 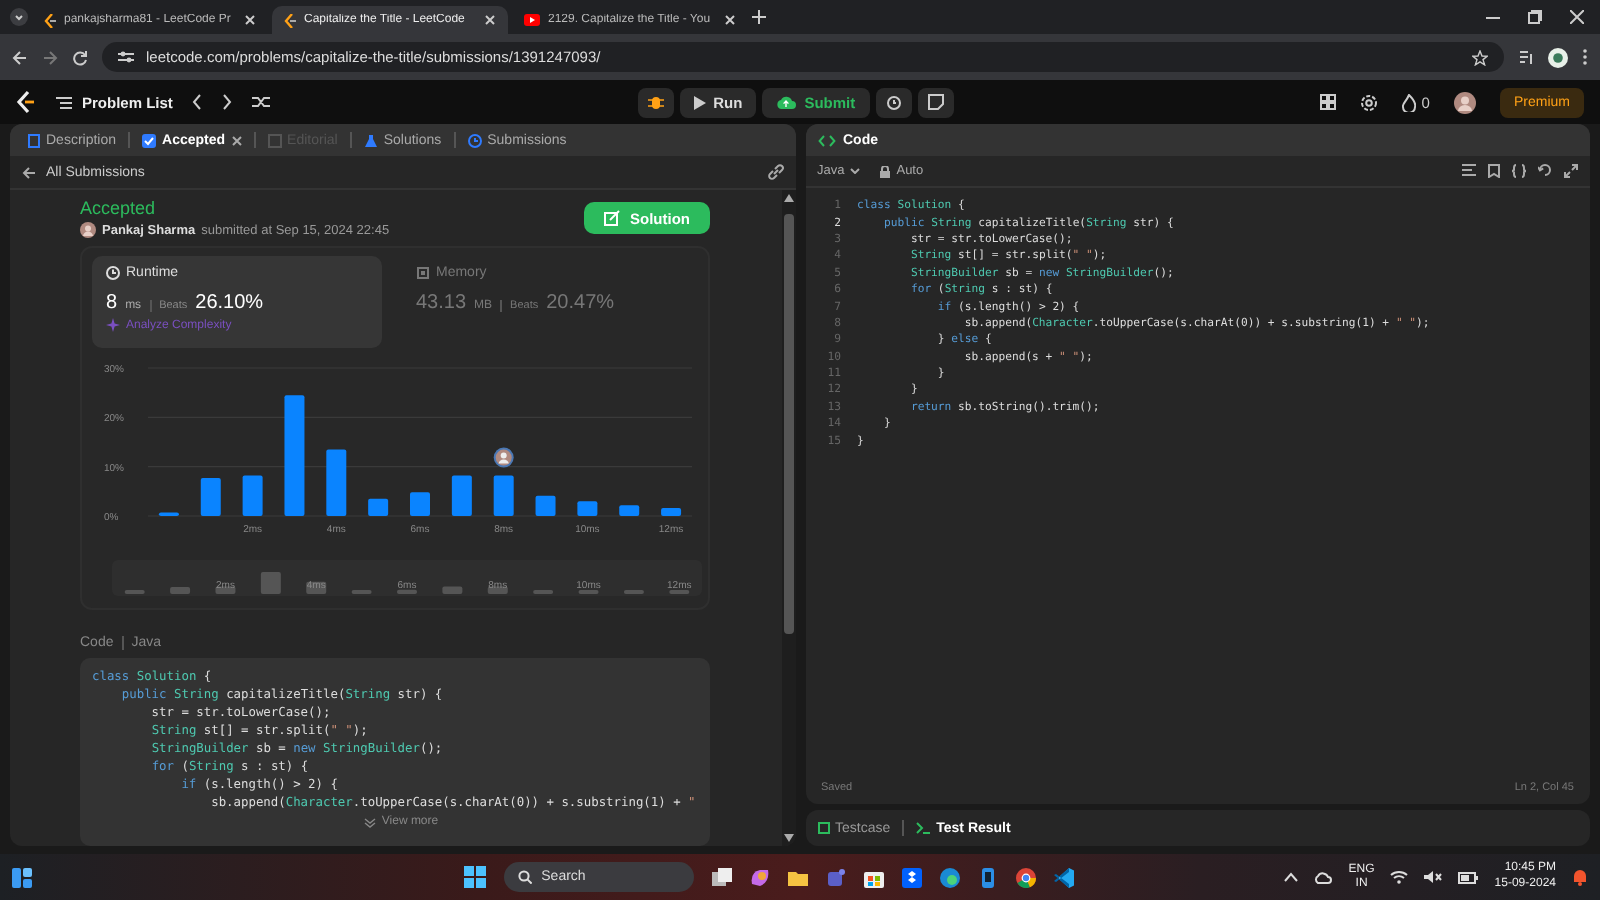 I want to click on flask-icon, so click(x=370, y=140).